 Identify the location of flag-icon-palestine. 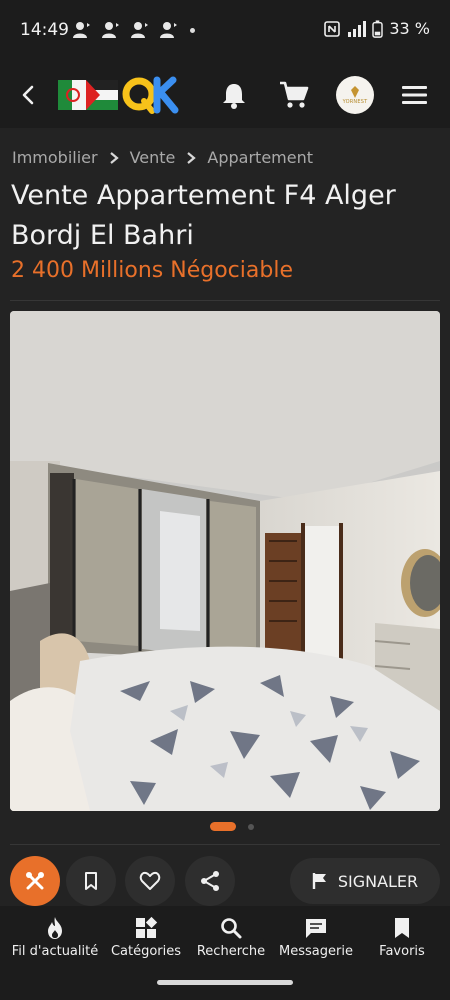
(102, 95).